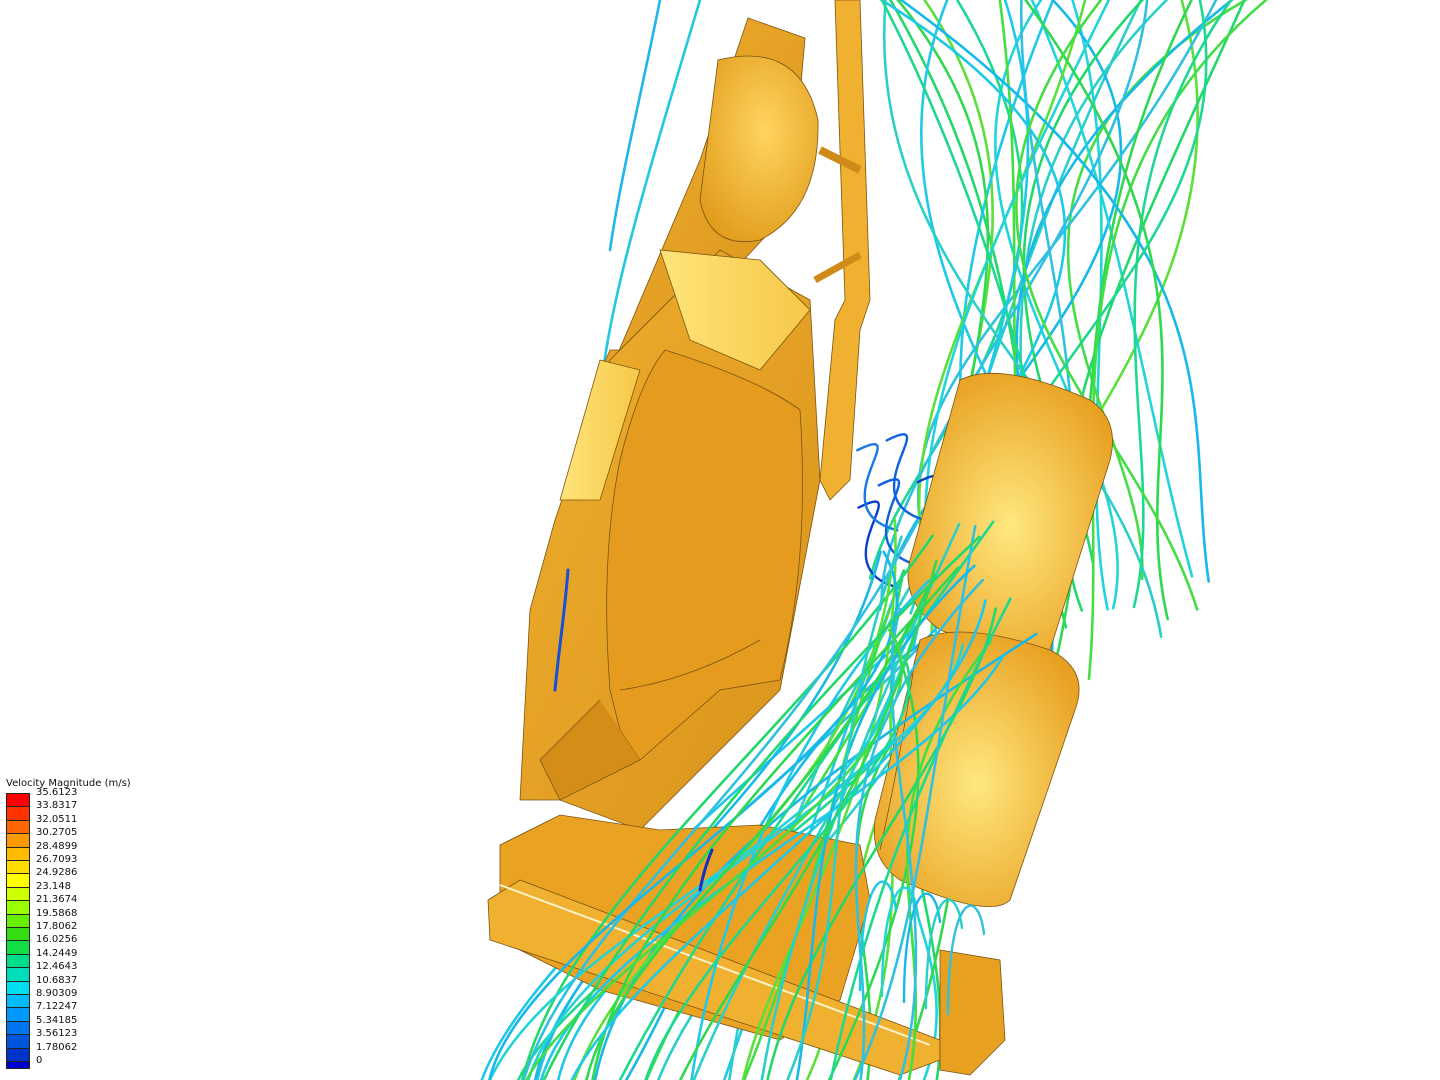  What do you see at coordinates (57, 1047) in the screenshot?
I see `legend-value: 1.78062` at bounding box center [57, 1047].